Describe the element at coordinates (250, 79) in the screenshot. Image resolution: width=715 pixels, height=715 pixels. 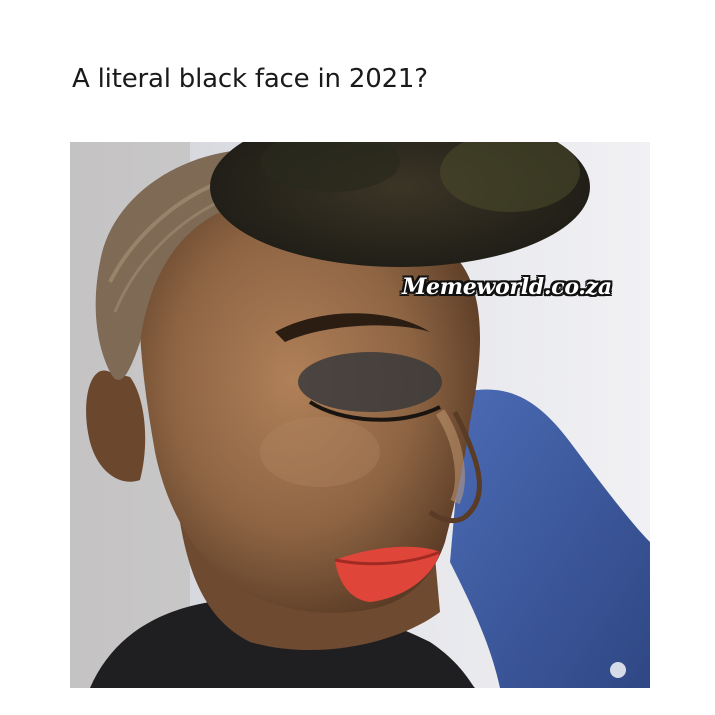
I see `meme-caption: A literal black face in 2021?` at that location.